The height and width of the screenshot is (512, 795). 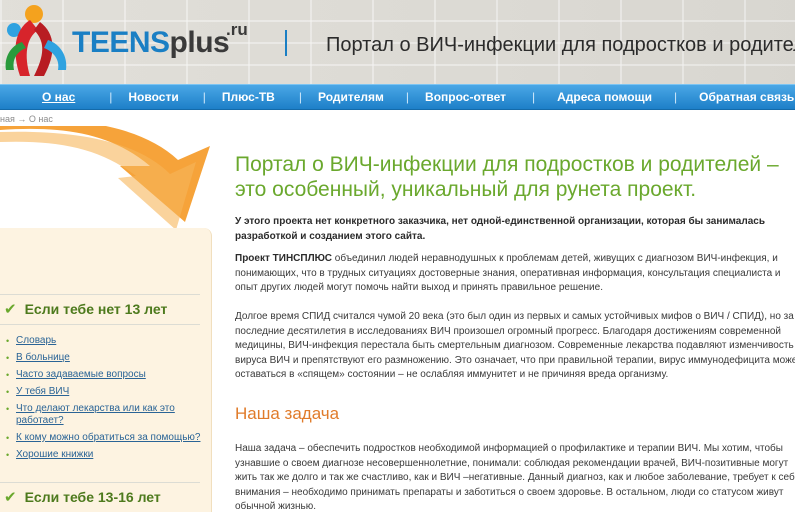 I want to click on nav-item-parents: Родителям, so click(x=351, y=97).